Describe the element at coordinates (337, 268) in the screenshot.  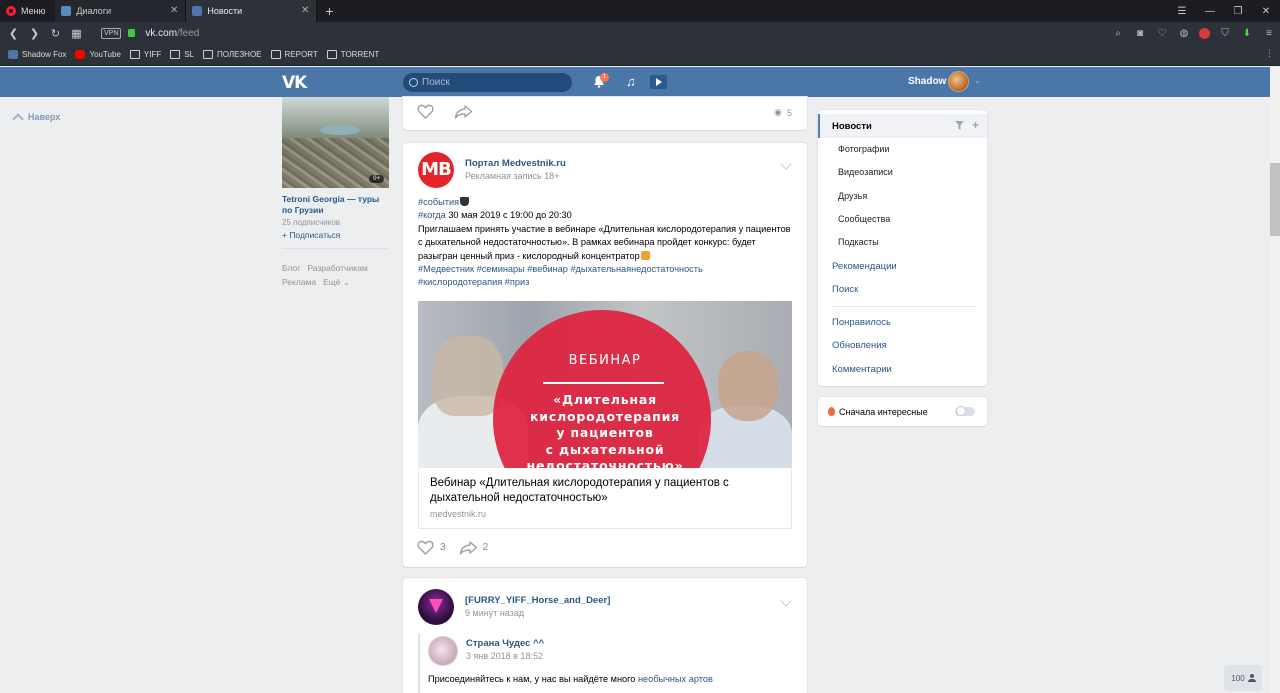
I see `footer-link-developers: Разработчикам` at that location.